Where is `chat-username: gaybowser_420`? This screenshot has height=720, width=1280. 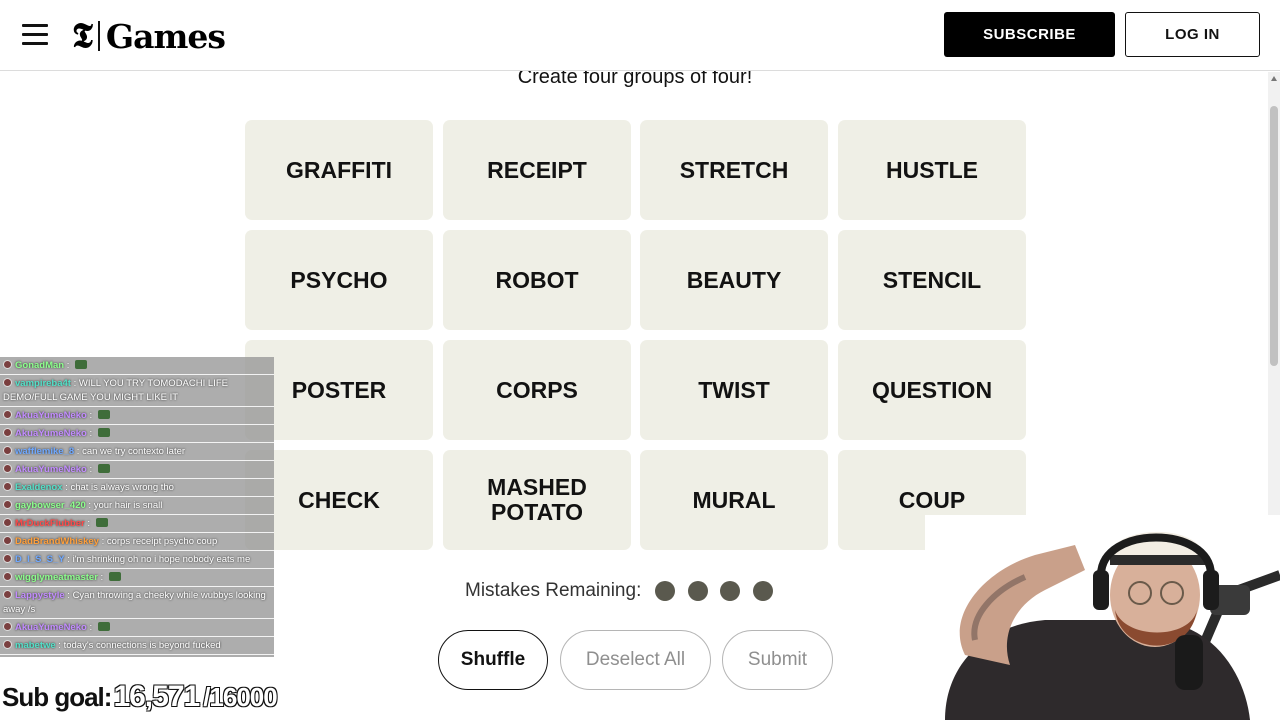 chat-username: gaybowser_420 is located at coordinates (50, 505).